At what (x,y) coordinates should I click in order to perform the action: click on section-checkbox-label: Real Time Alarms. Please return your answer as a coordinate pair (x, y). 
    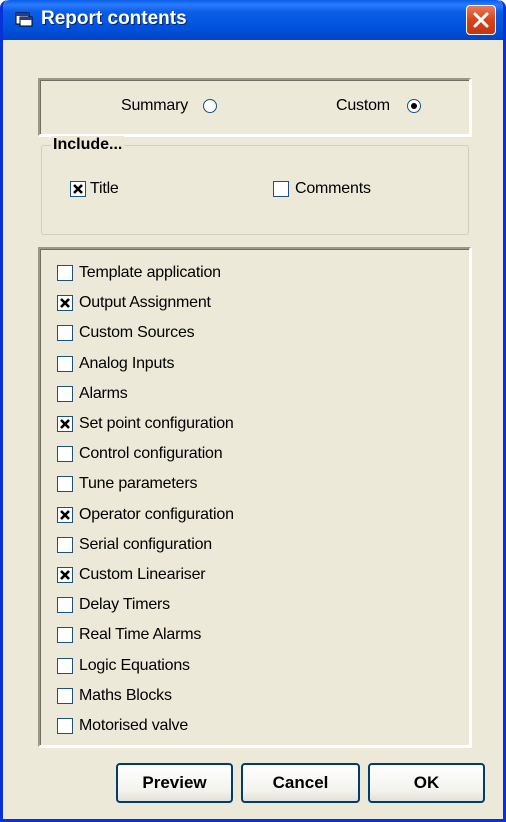
    Looking at the image, I should click on (140, 634).